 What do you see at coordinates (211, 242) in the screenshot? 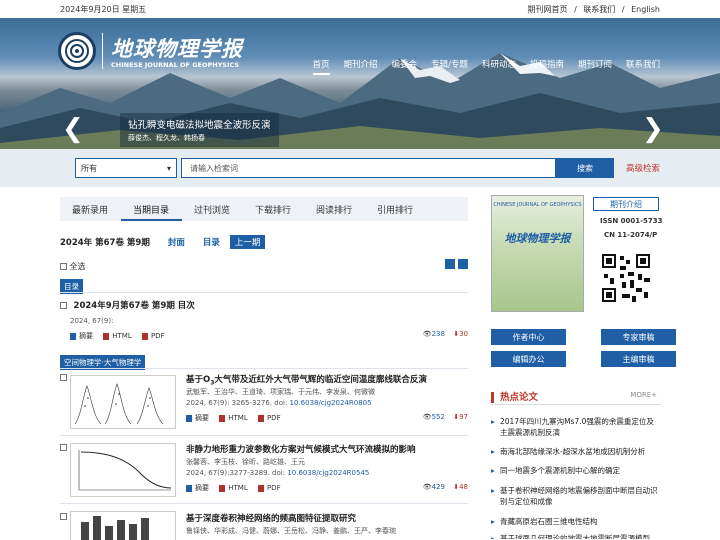
I see `toc-link: 目录` at bounding box center [211, 242].